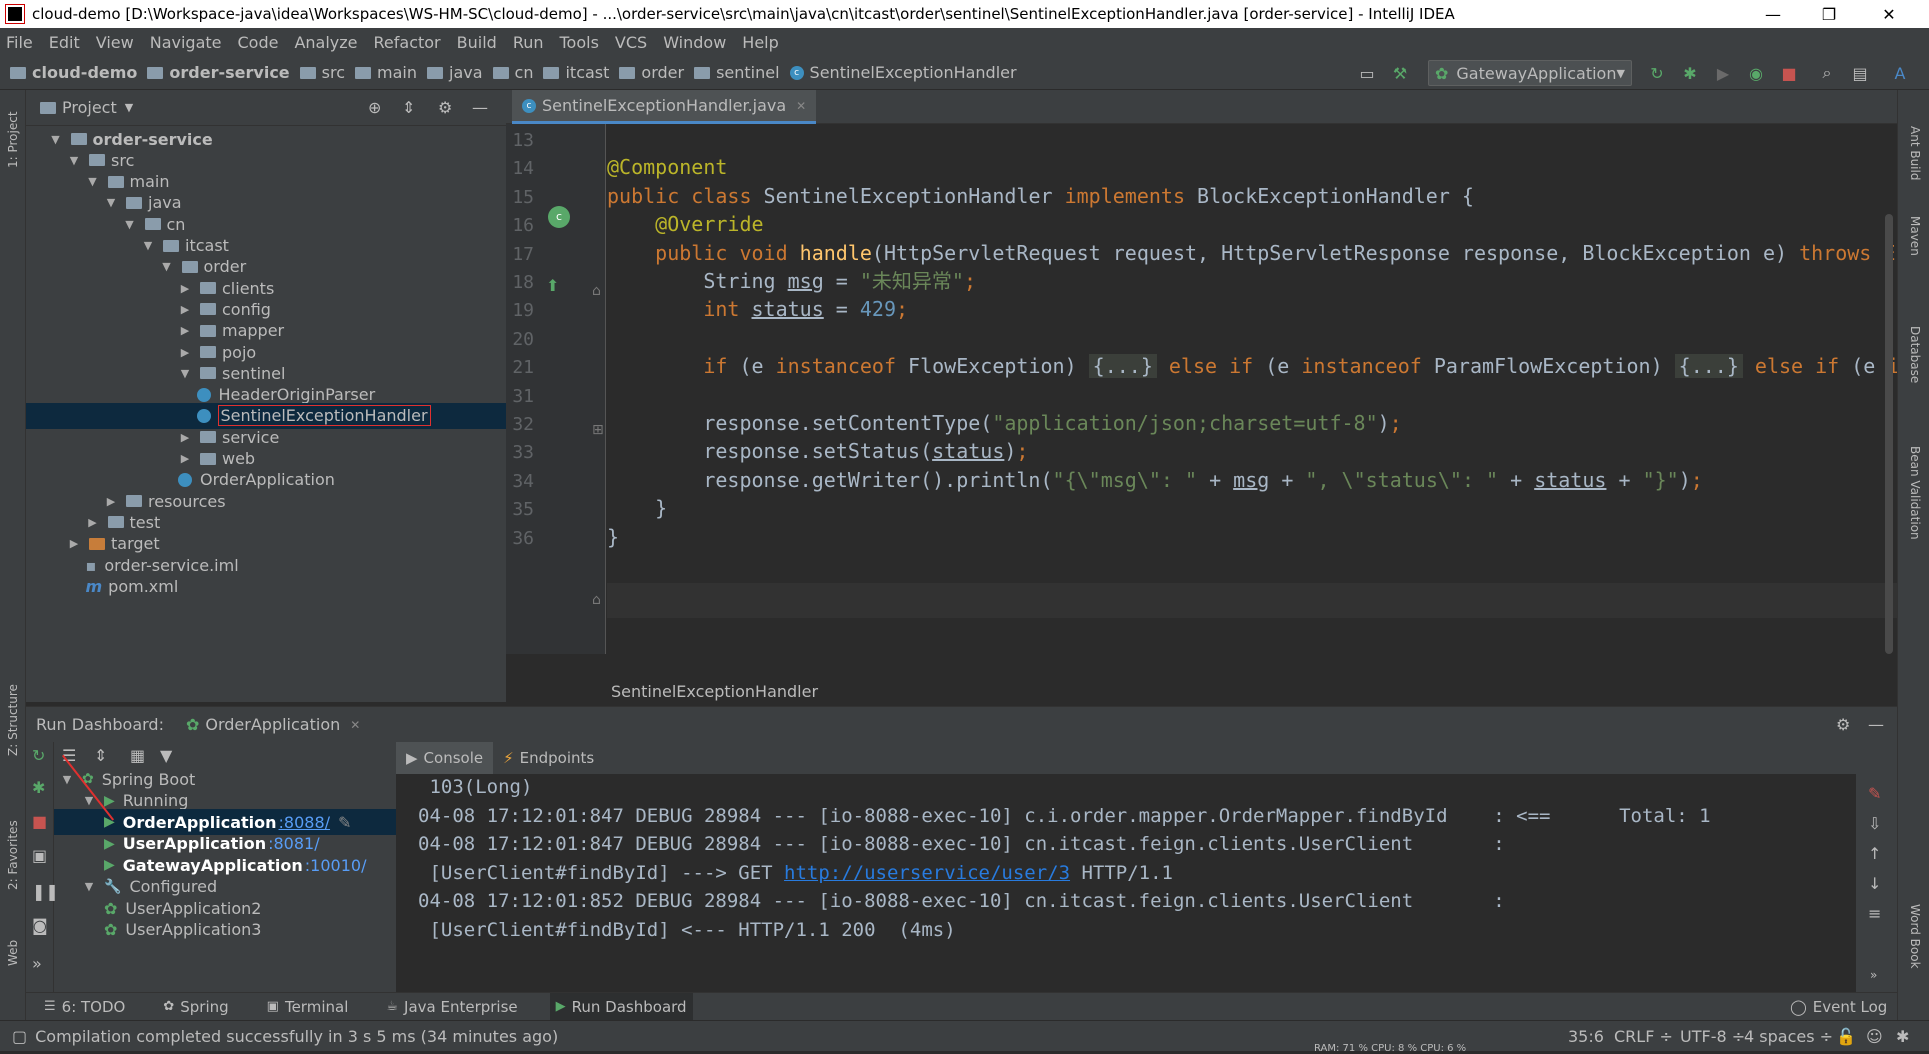  Describe the element at coordinates (451, 1007) in the screenshot. I see `tool-window-java-enterprise: ☕ Java Enterprise` at that location.